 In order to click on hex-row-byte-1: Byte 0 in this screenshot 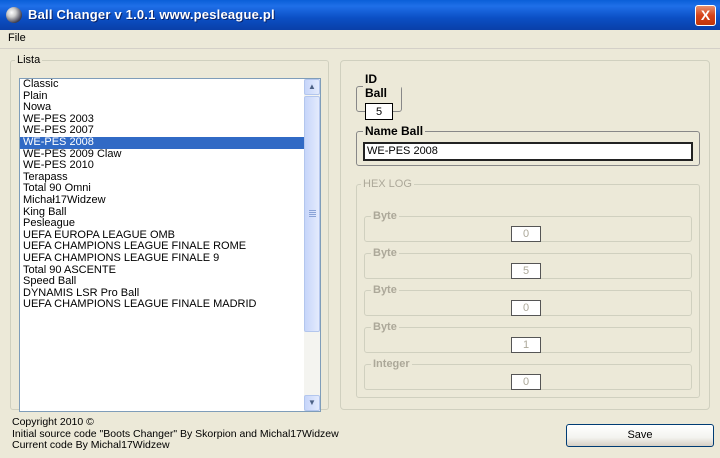, I will do `click(528, 226)`.